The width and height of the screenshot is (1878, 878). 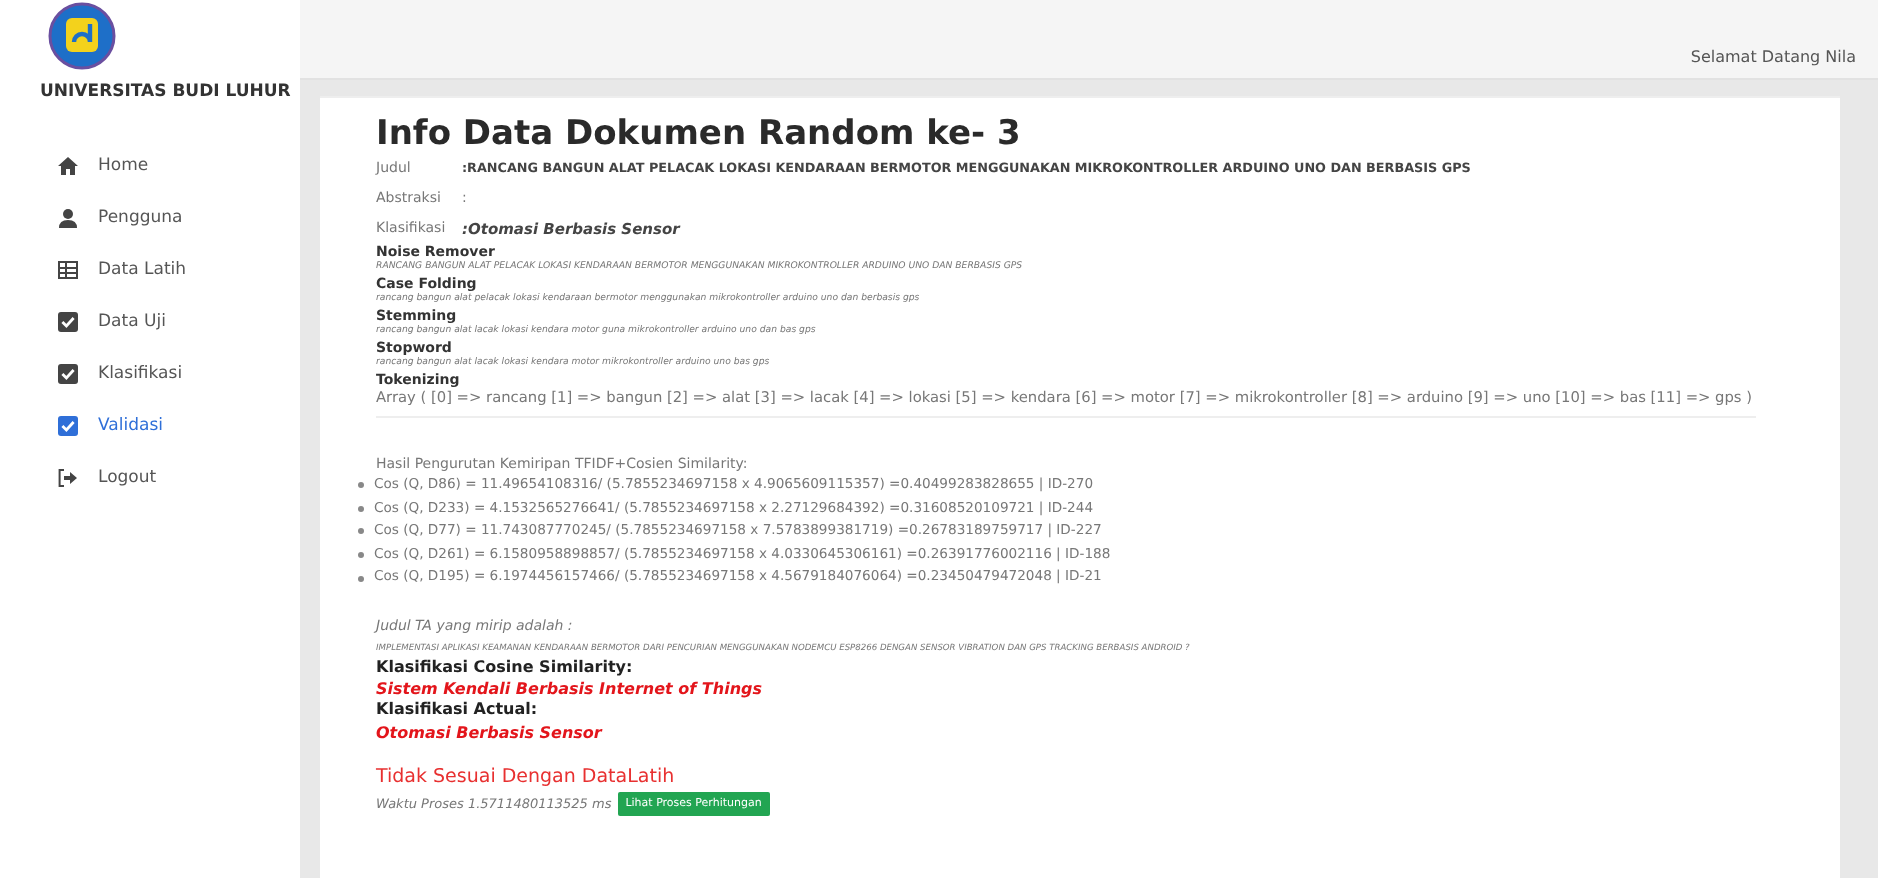 What do you see at coordinates (458, 711) in the screenshot?
I see `actual-label: Klasifikasi Actual:` at bounding box center [458, 711].